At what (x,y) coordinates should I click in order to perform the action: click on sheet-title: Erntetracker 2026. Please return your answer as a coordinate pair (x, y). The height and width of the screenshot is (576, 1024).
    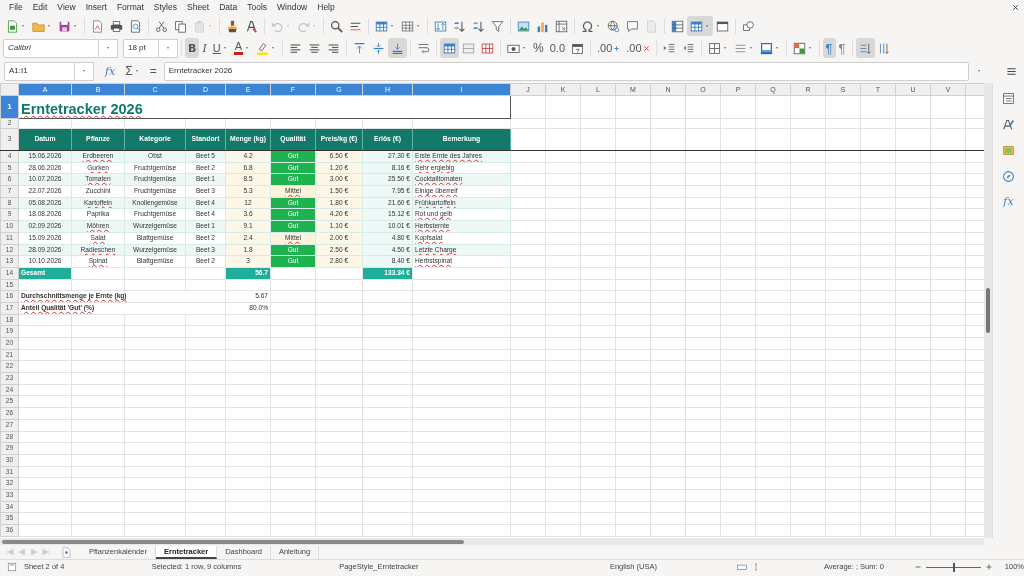
    Looking at the image, I should click on (264, 107).